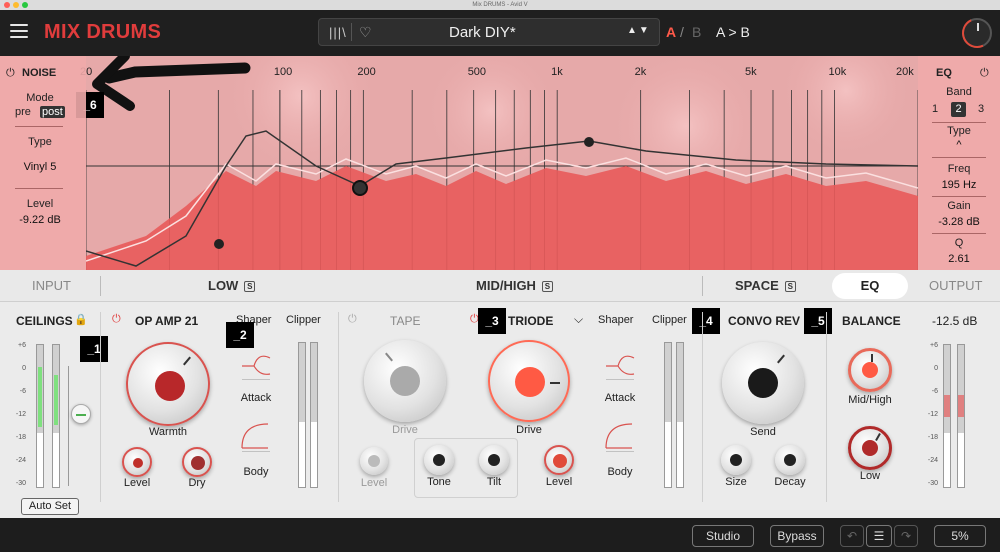 This screenshot has width=1000, height=552. What do you see at coordinates (40, 416) in the screenshot?
I see `input-meter-left` at bounding box center [40, 416].